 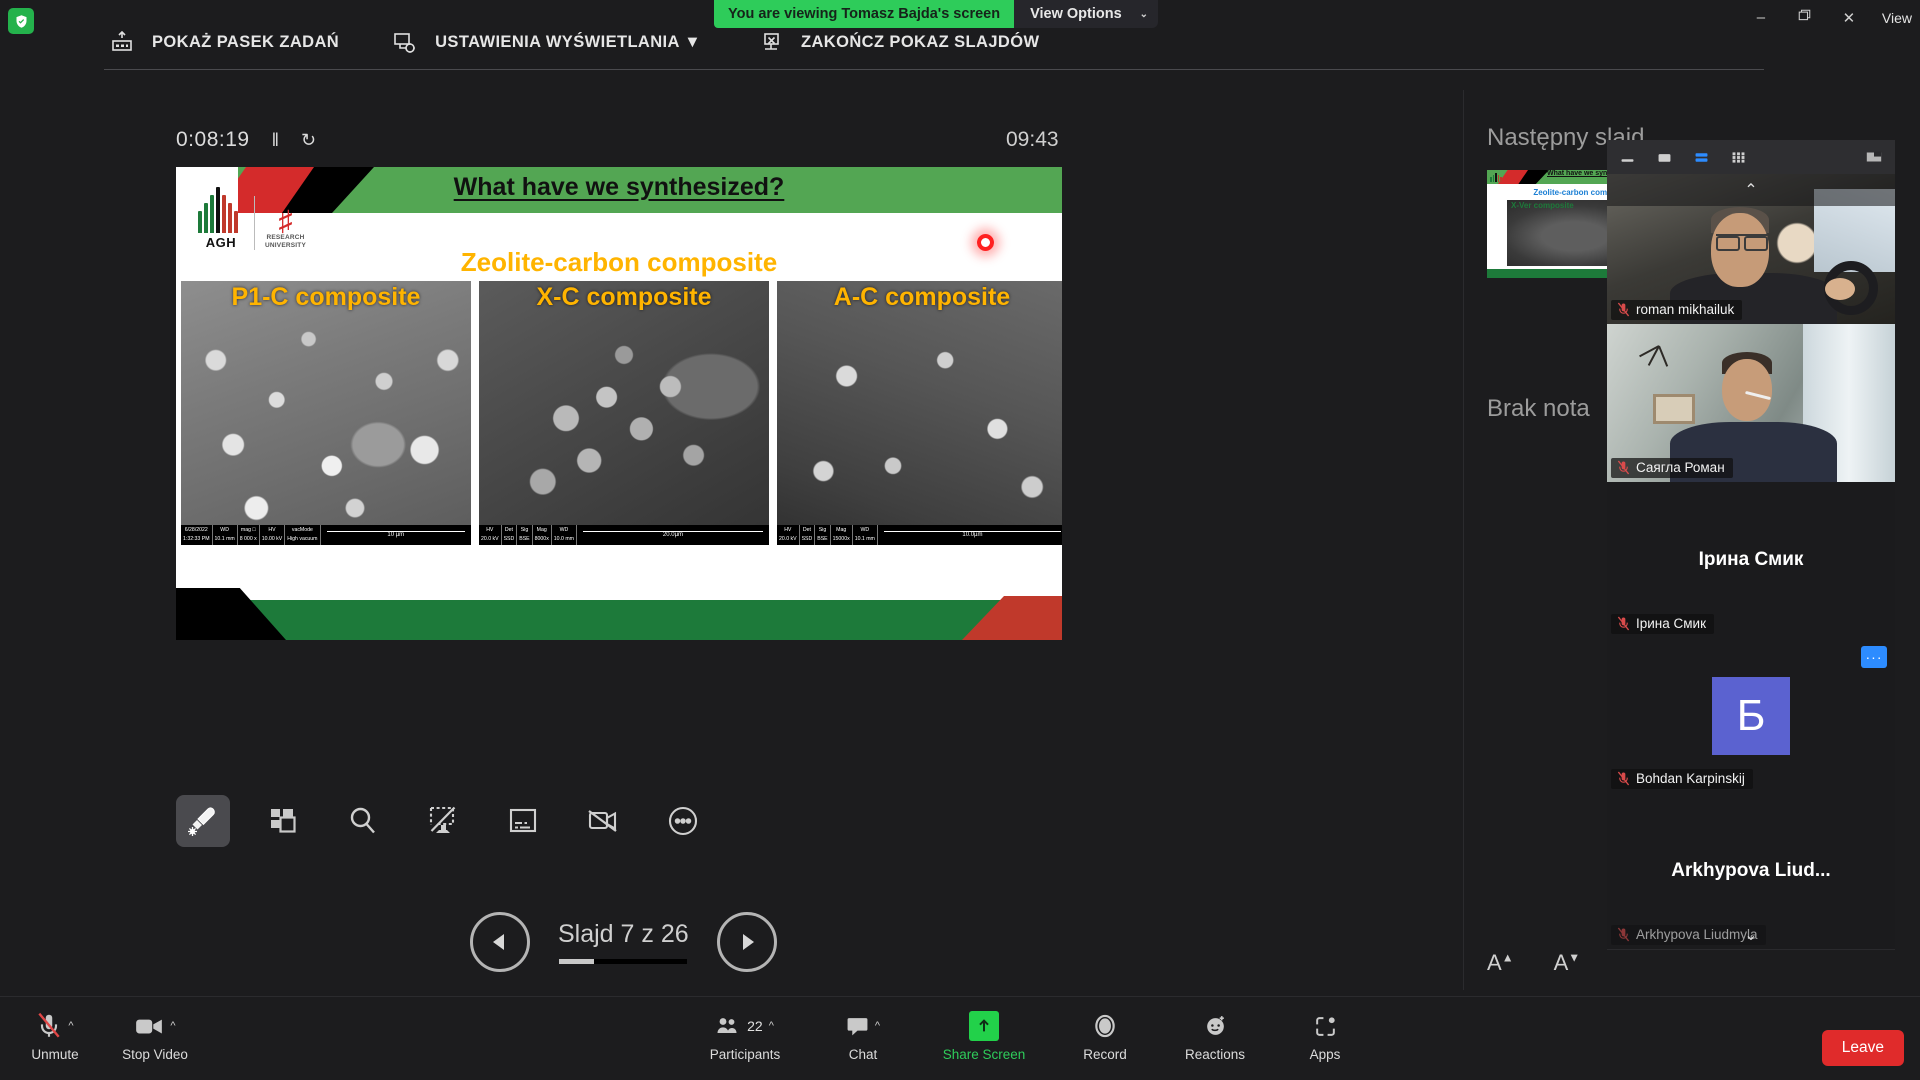 What do you see at coordinates (1325, 1026) in the screenshot?
I see `apps-icon` at bounding box center [1325, 1026].